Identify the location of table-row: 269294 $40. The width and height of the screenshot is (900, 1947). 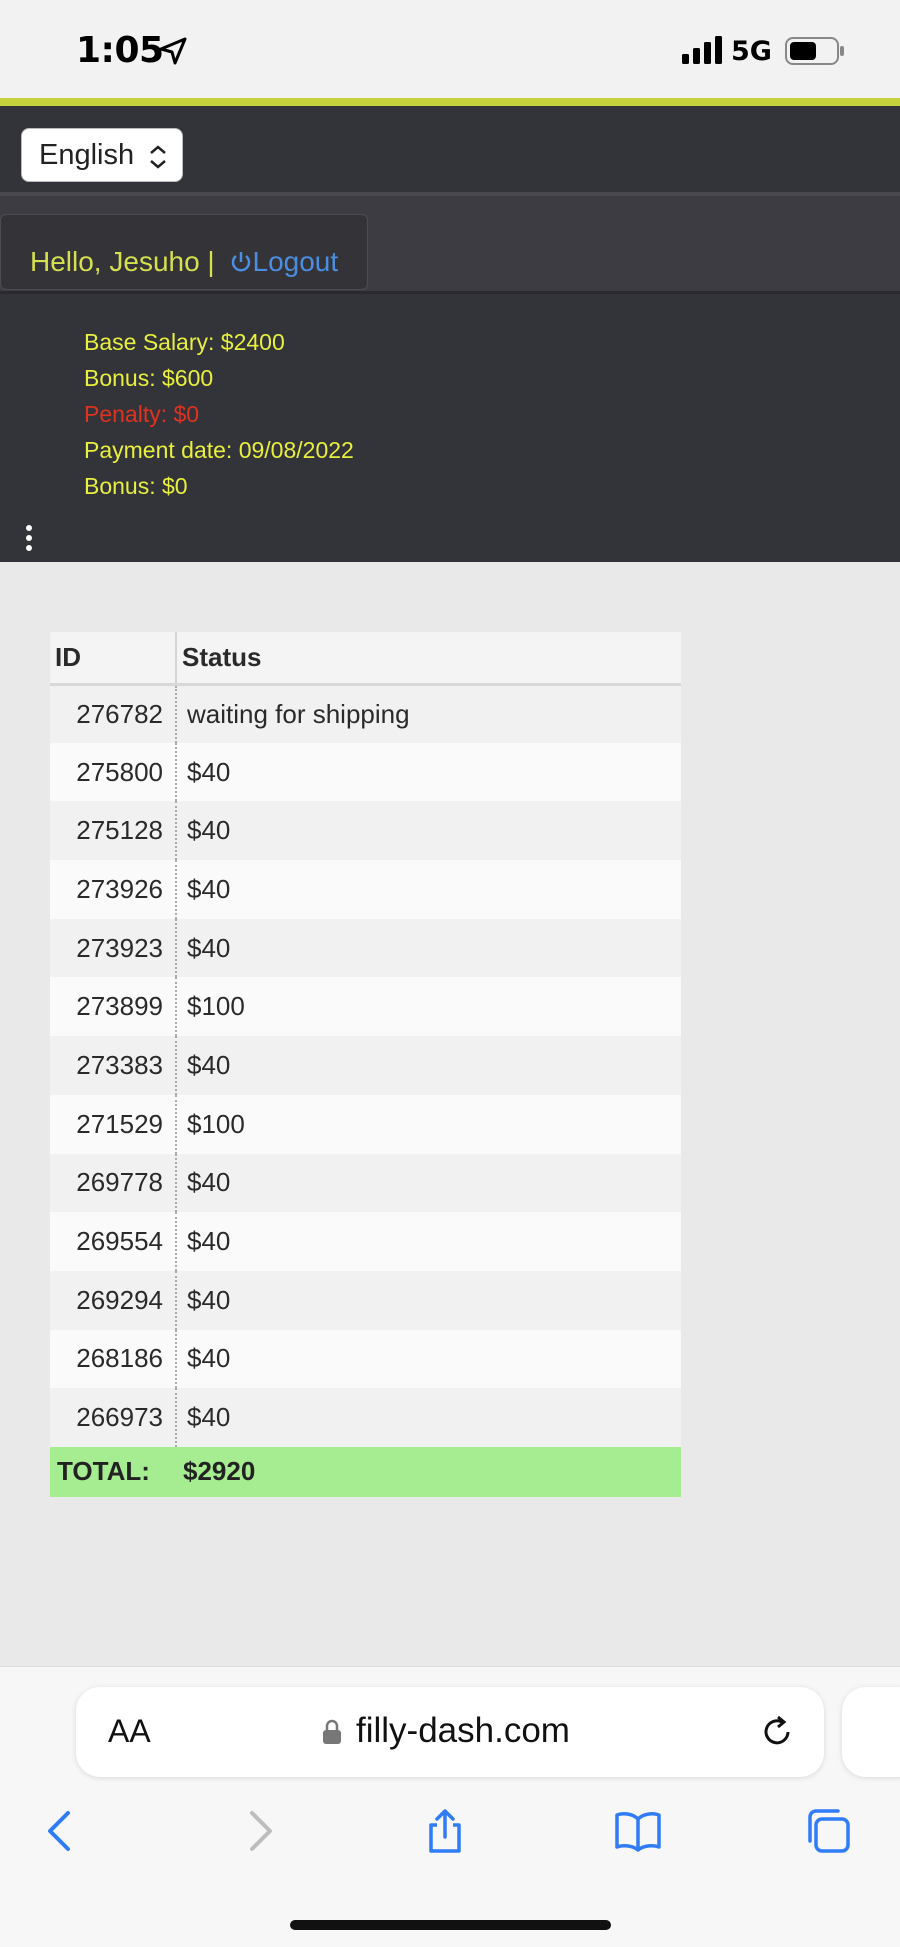
(365, 1300).